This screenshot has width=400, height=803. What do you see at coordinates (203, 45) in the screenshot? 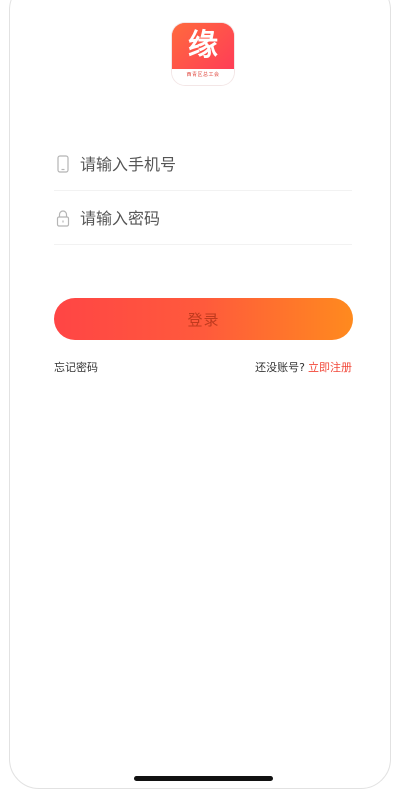
I see `logo-character: 缘` at bounding box center [203, 45].